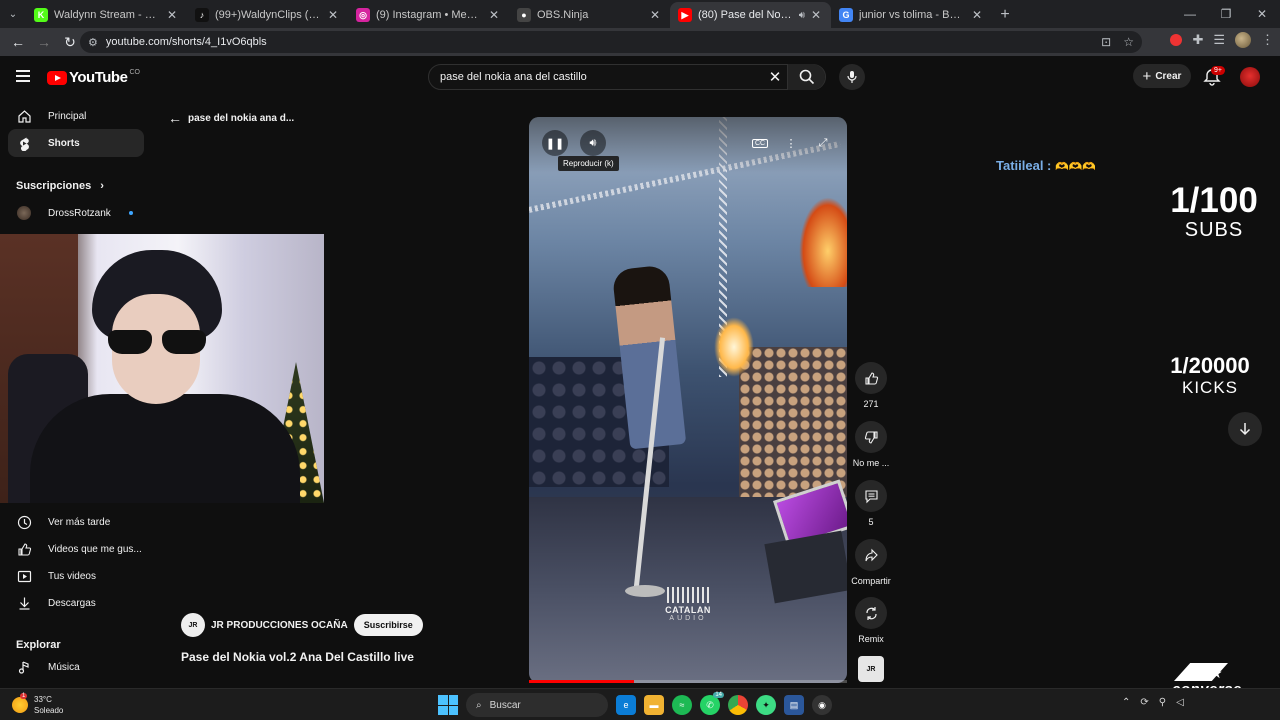  What do you see at coordinates (806, 77) in the screenshot?
I see `search-button` at bounding box center [806, 77].